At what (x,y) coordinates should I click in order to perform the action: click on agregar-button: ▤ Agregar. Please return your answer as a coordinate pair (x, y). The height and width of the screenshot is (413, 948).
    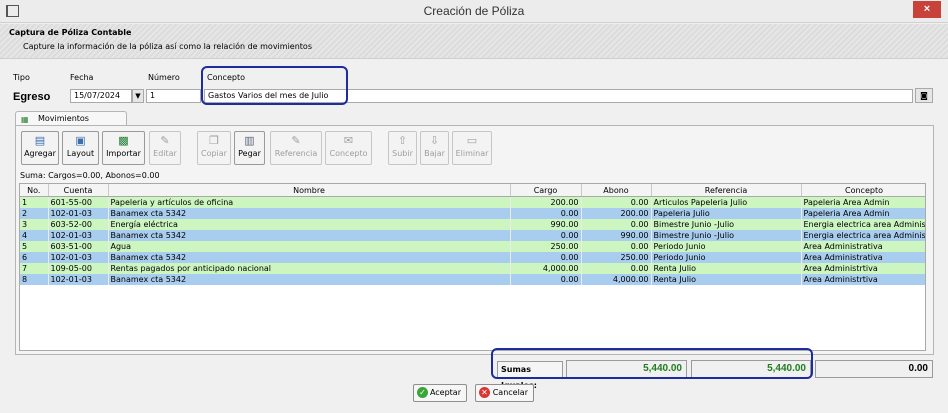
    Looking at the image, I should click on (40, 148).